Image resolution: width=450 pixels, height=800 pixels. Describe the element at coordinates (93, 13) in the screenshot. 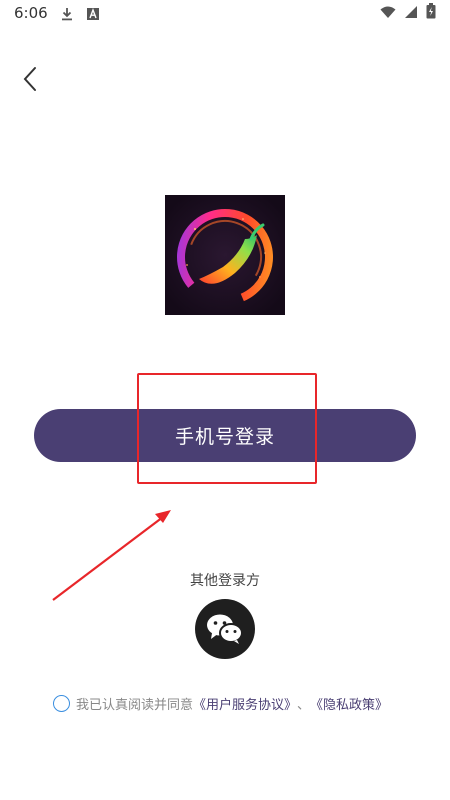

I see `a-box-icon` at that location.